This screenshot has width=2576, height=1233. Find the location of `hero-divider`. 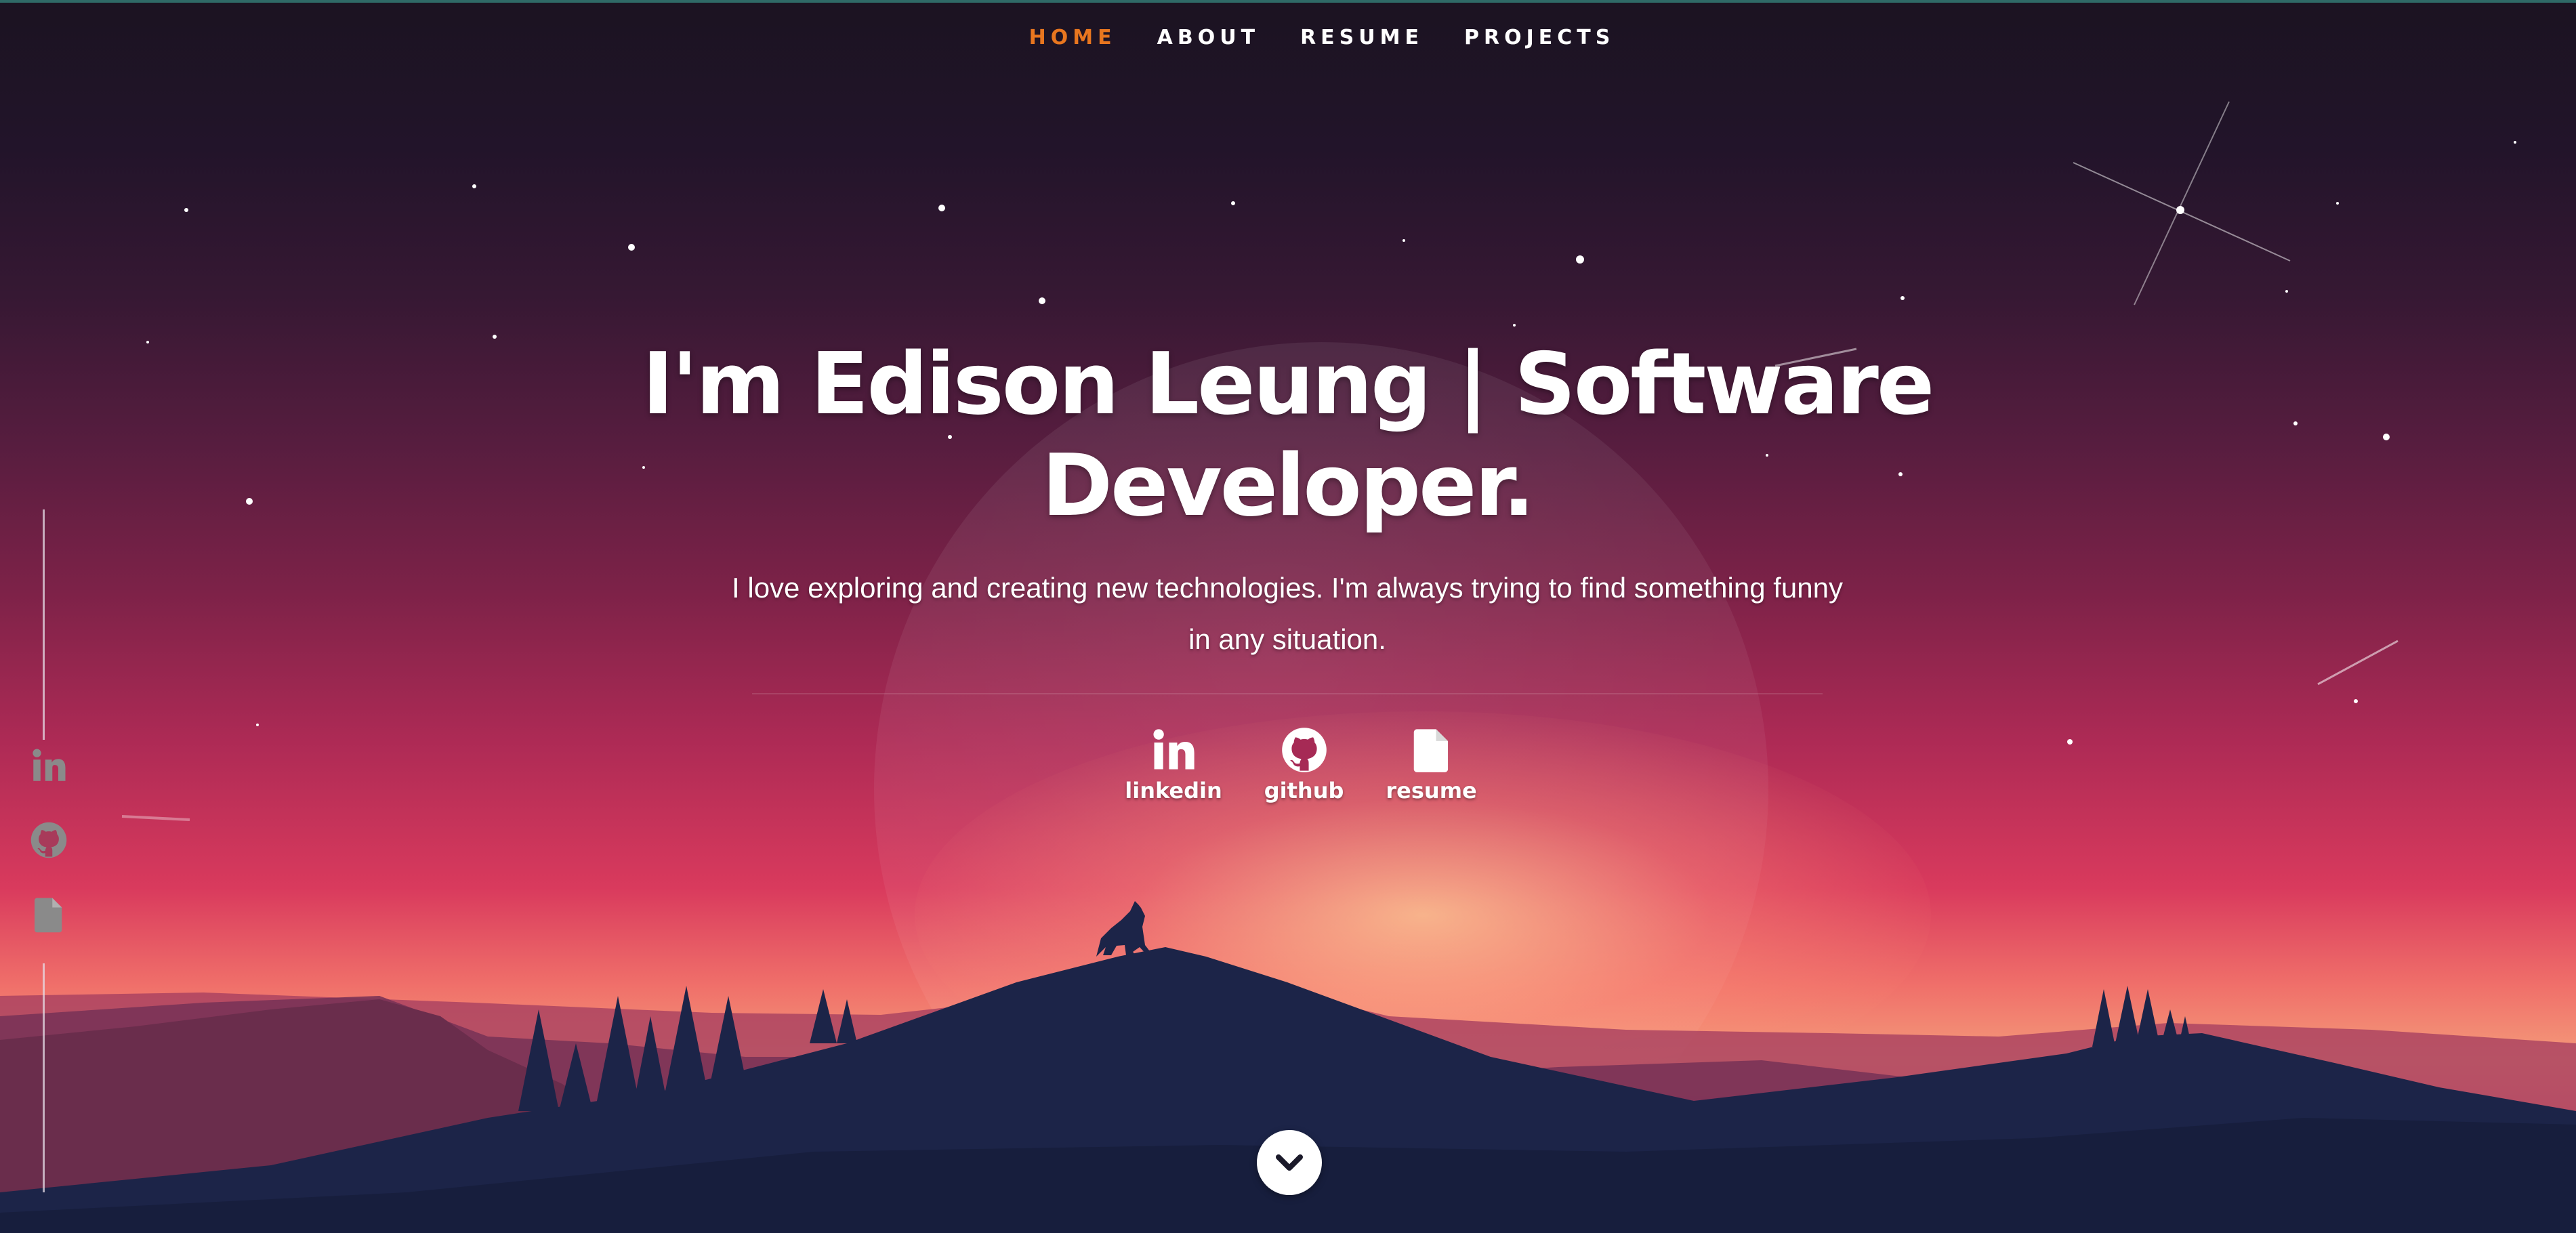

hero-divider is located at coordinates (1287, 693).